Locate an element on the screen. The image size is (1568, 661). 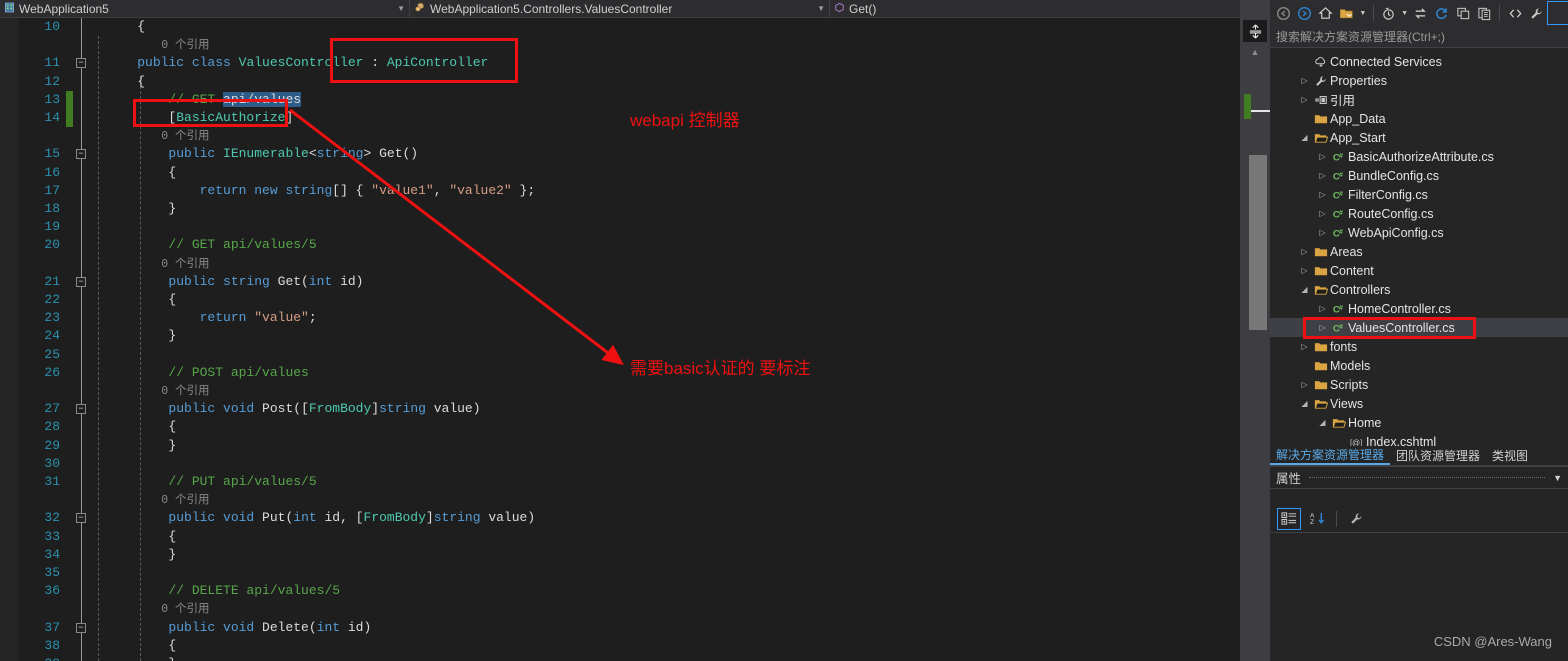
tree-item: ◢ Home is located at coordinates (1419, 422).